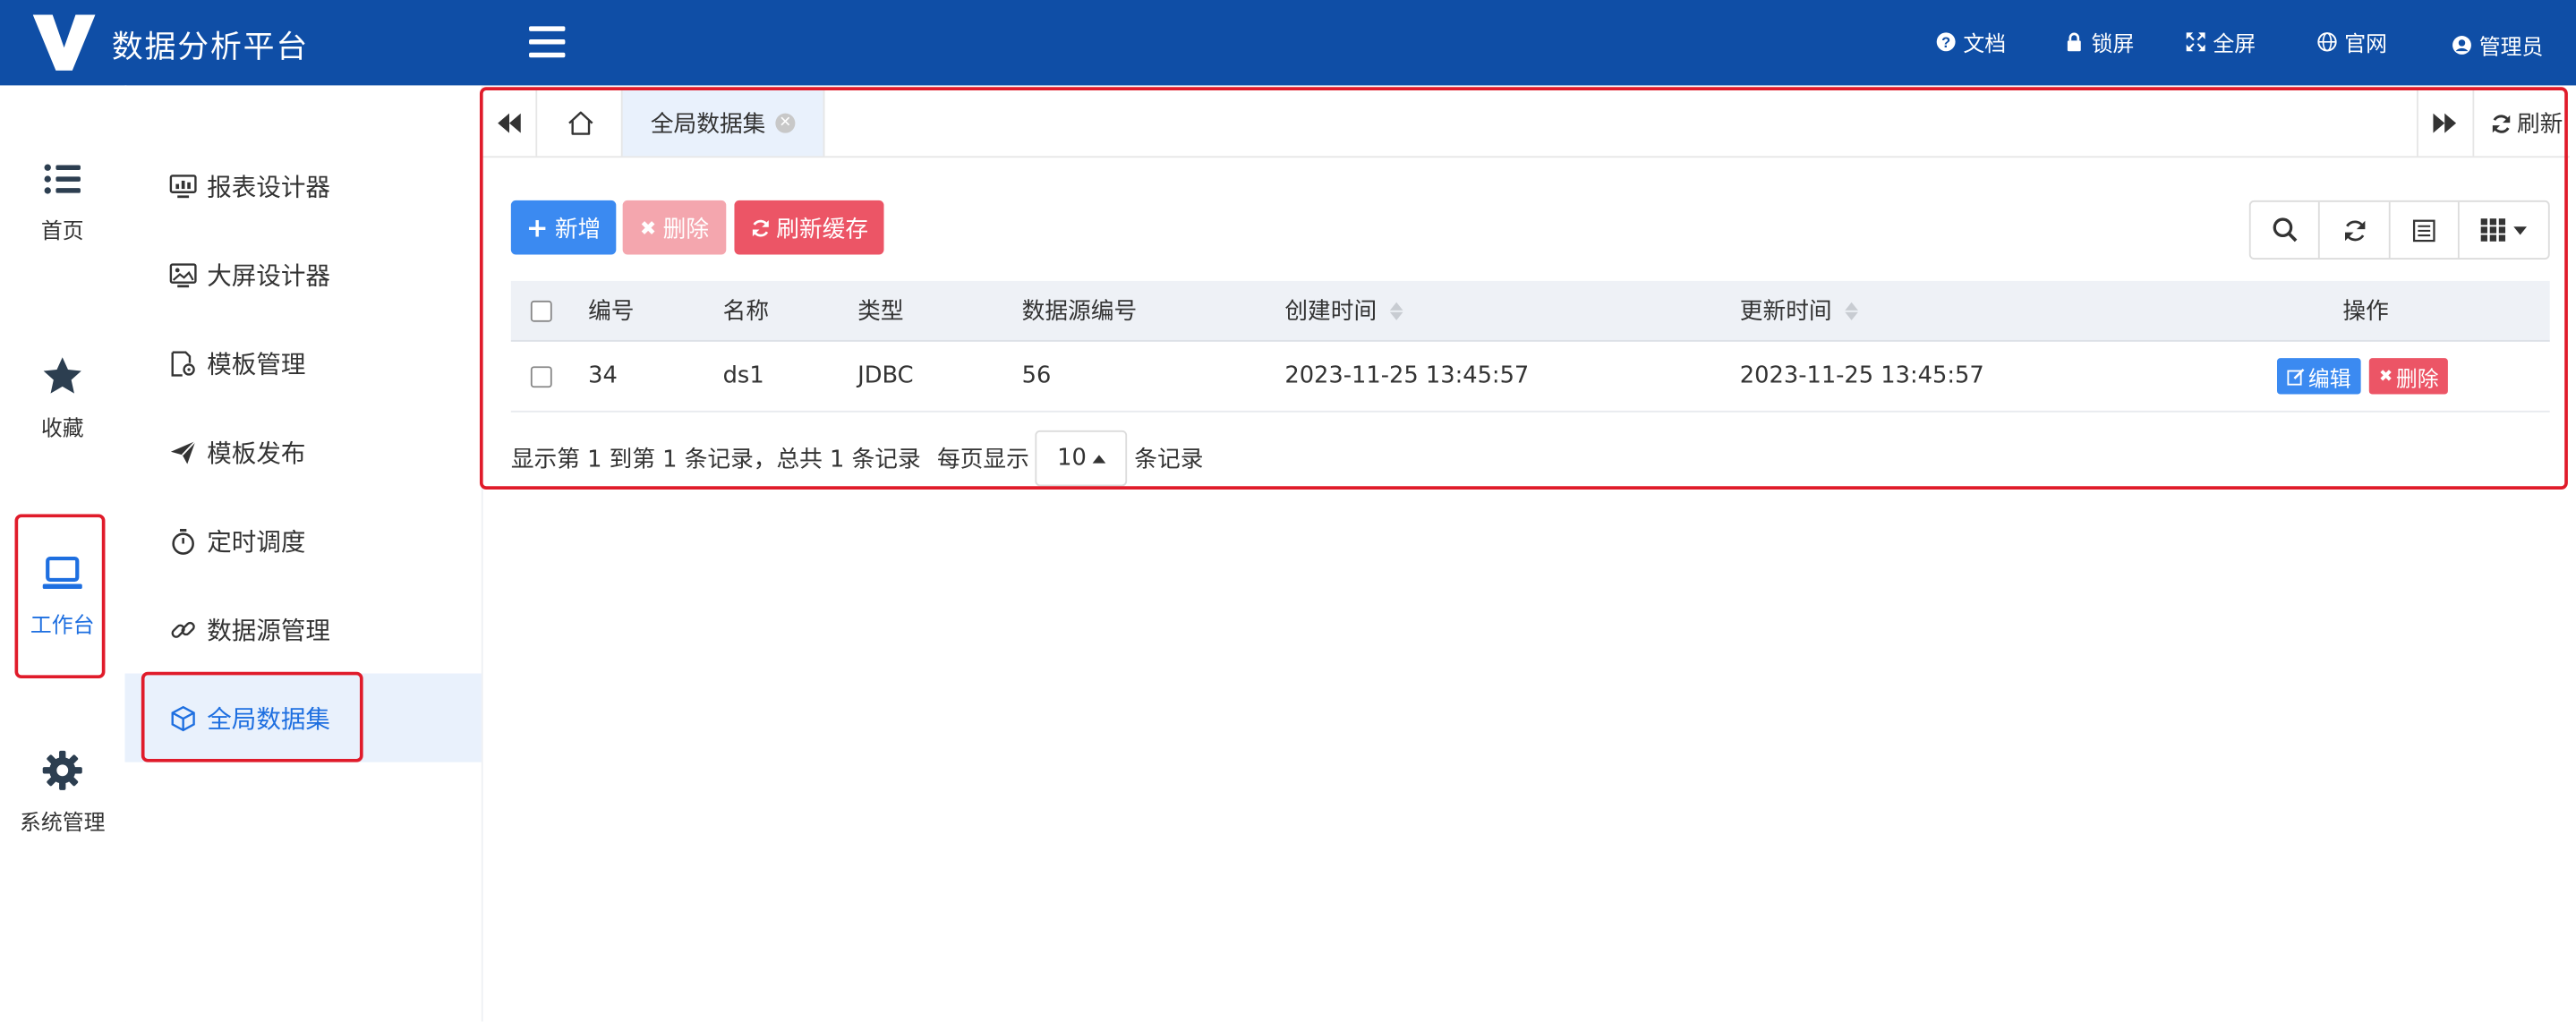 The height and width of the screenshot is (1022, 2576). I want to click on secondary-nav-menu: 报表设计器 大屏设计器 模板管理 模板发布 定时调度 数据源管理 全局数据集, so click(303, 553).